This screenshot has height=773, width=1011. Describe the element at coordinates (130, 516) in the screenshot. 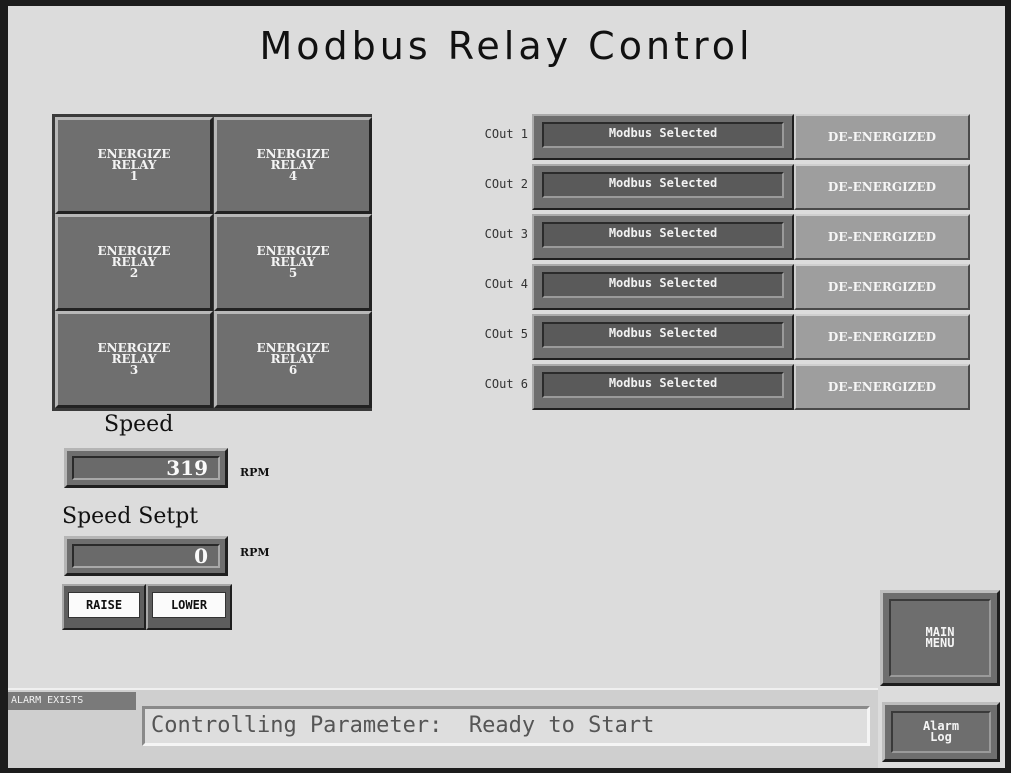

I see `speed-setpoint-label: Speed Setpt` at that location.